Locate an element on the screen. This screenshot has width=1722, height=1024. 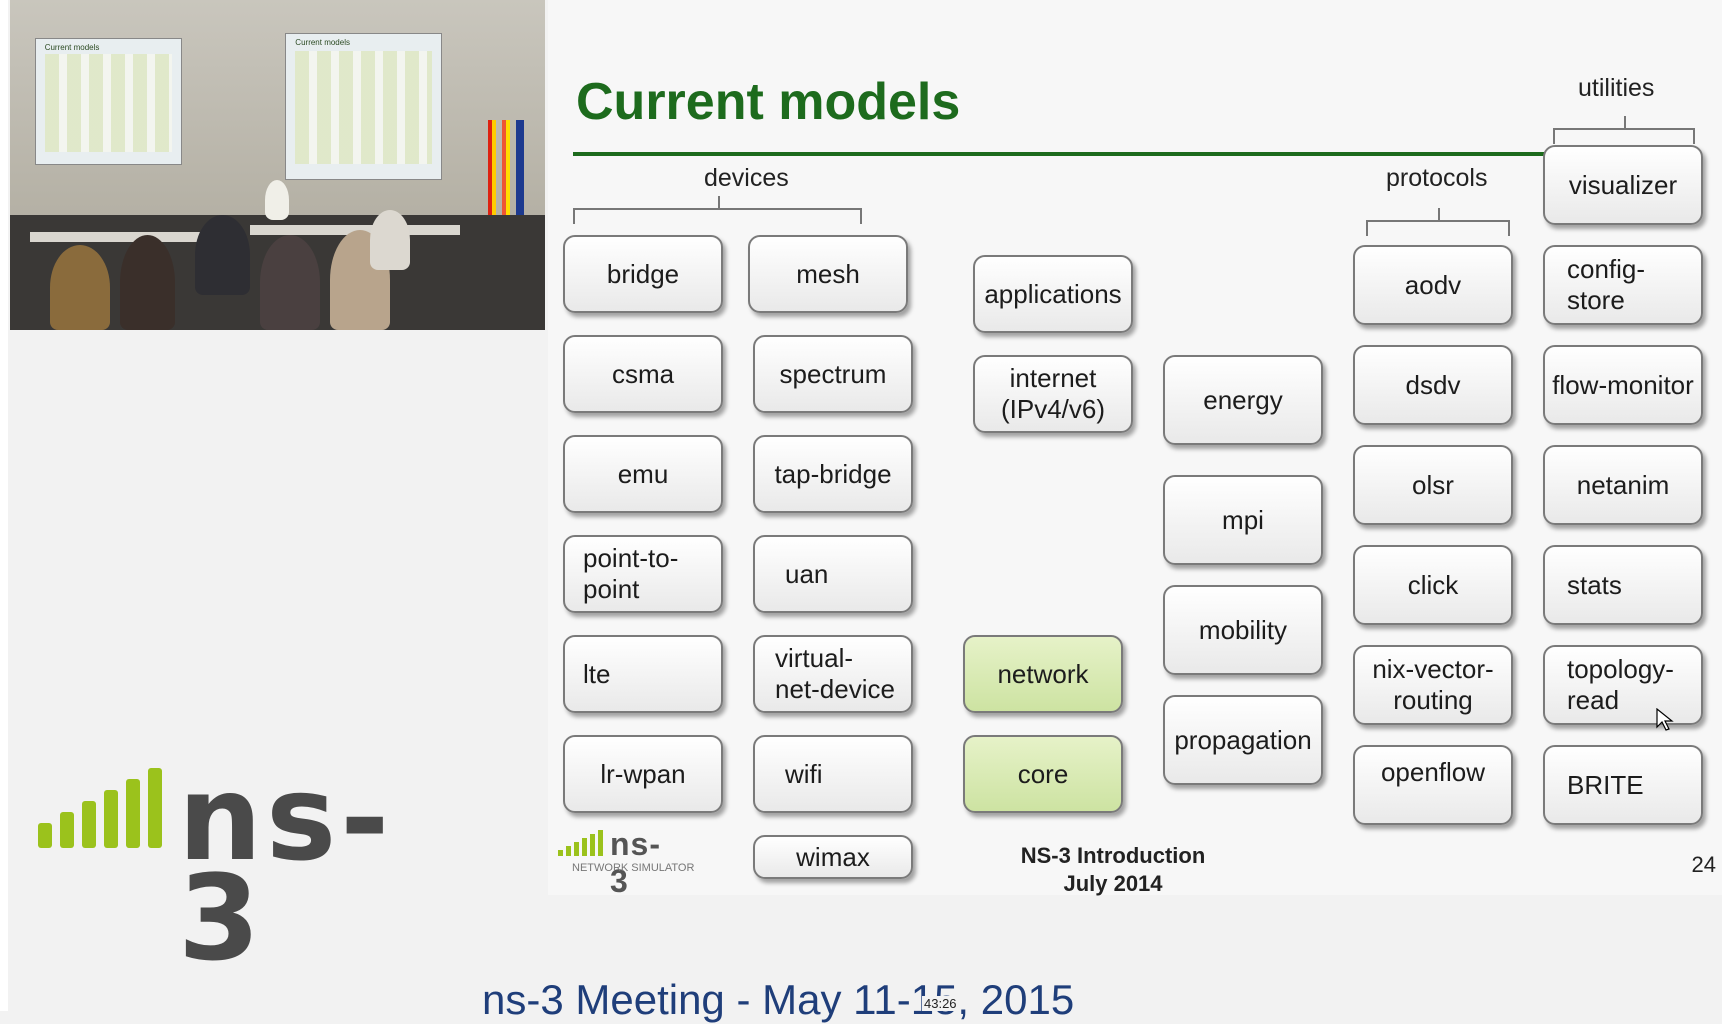
title-underline is located at coordinates (1075, 154).